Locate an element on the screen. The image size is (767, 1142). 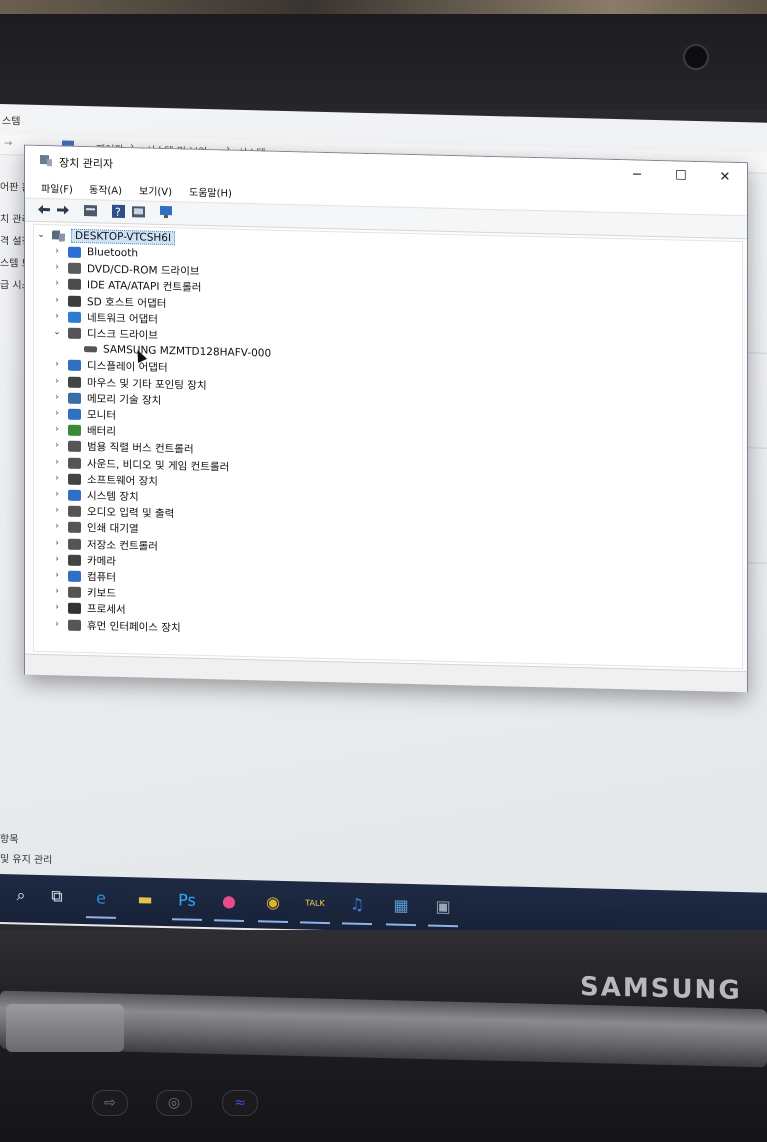
keyboard-status-icon: ⇨ is located at coordinates (110, 1103).